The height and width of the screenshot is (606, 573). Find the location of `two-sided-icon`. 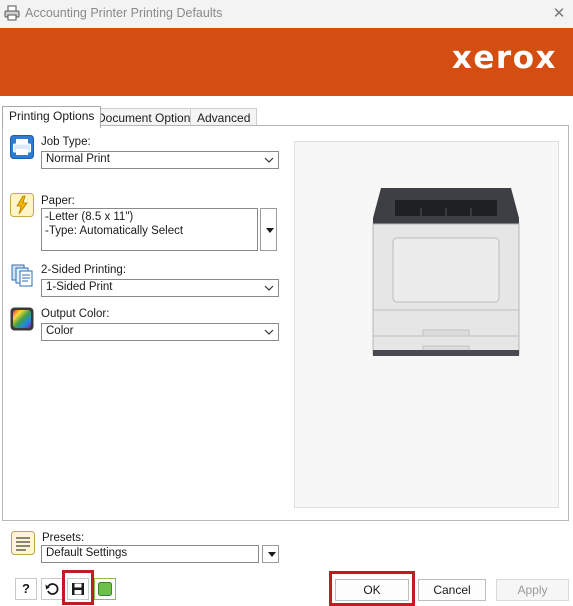

two-sided-icon is located at coordinates (22, 275).